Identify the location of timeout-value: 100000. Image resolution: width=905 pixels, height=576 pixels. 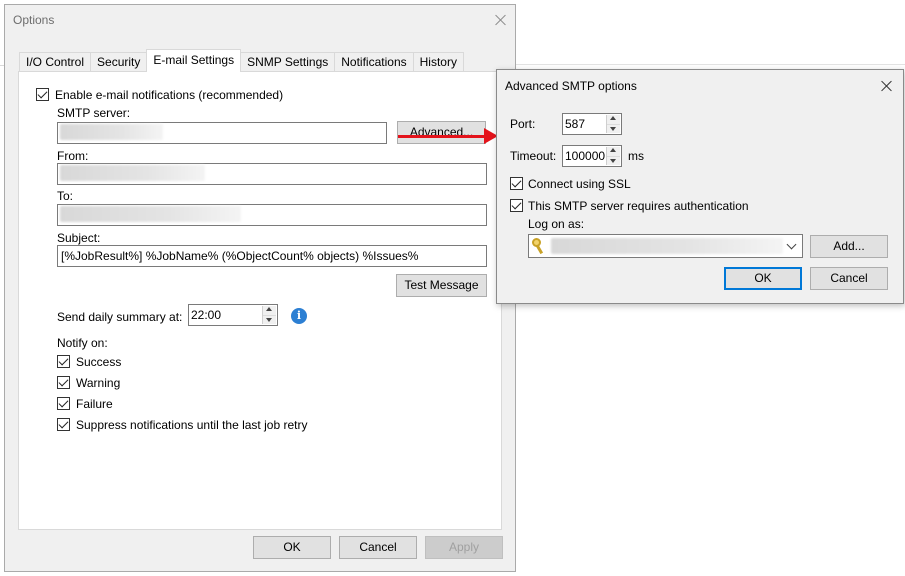
(585, 156).